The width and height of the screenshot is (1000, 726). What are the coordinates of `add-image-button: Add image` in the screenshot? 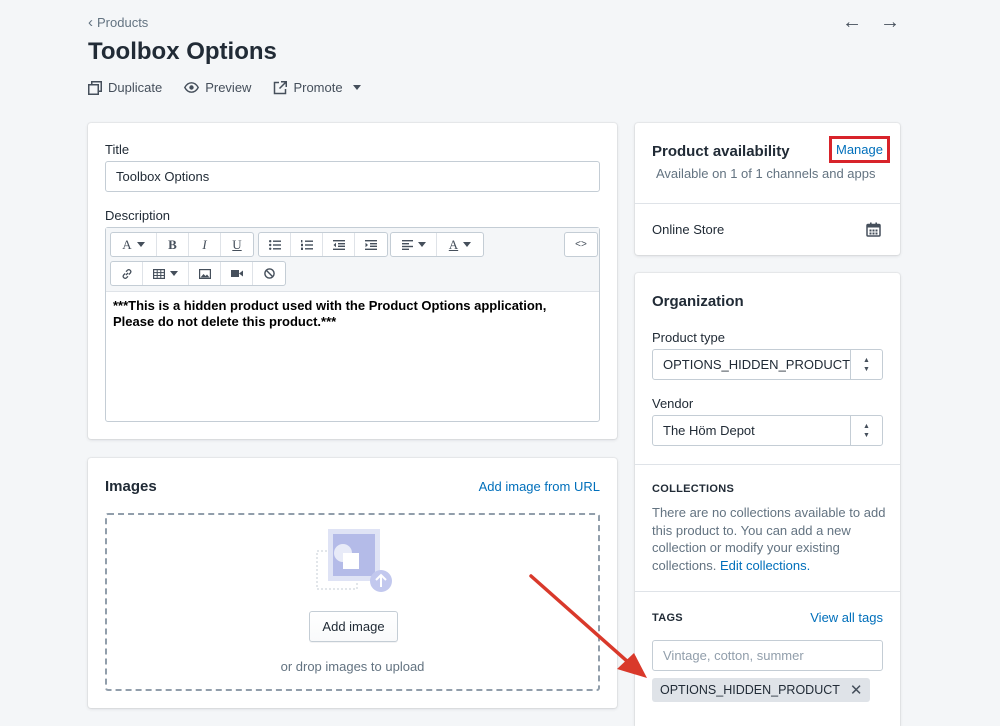 It's located at (353, 626).